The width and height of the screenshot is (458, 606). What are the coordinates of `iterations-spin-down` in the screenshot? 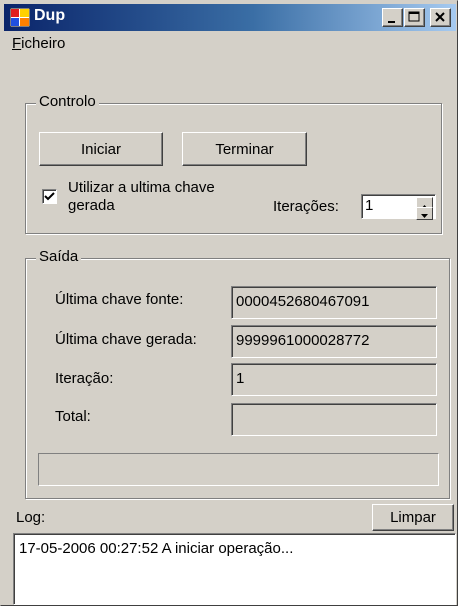 It's located at (424, 213).